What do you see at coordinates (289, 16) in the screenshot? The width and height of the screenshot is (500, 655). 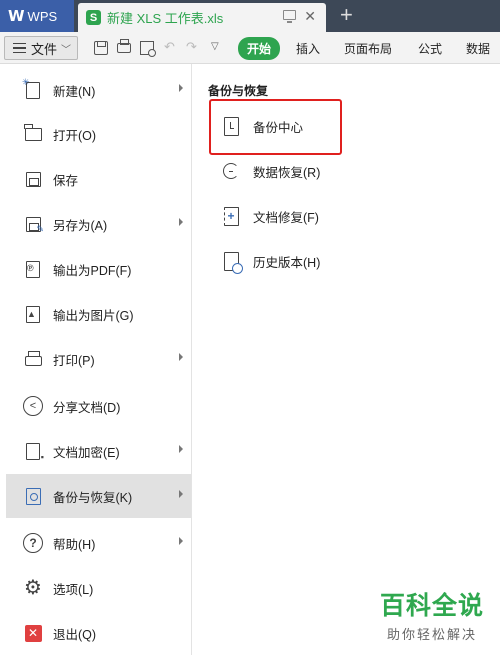 I see `monitor-icon` at bounding box center [289, 16].